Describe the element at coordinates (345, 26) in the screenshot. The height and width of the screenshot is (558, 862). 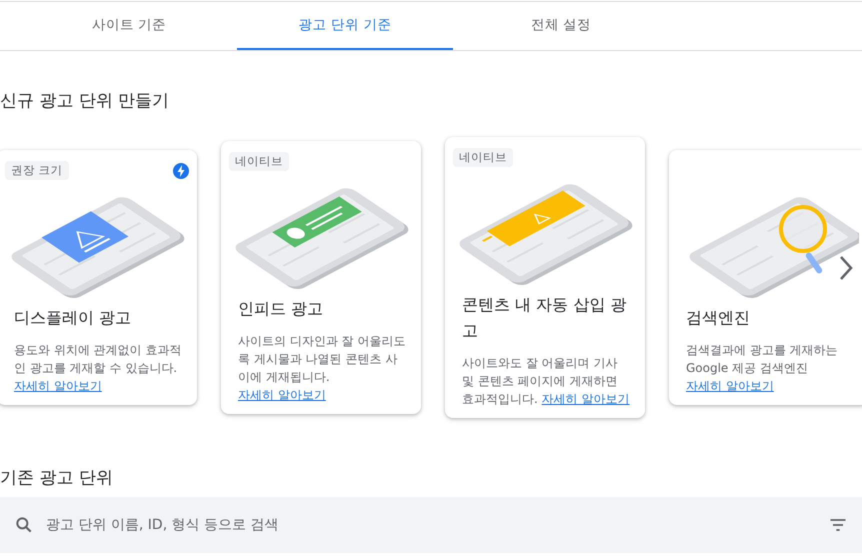
I see `tab: 광고 단위 기준` at that location.